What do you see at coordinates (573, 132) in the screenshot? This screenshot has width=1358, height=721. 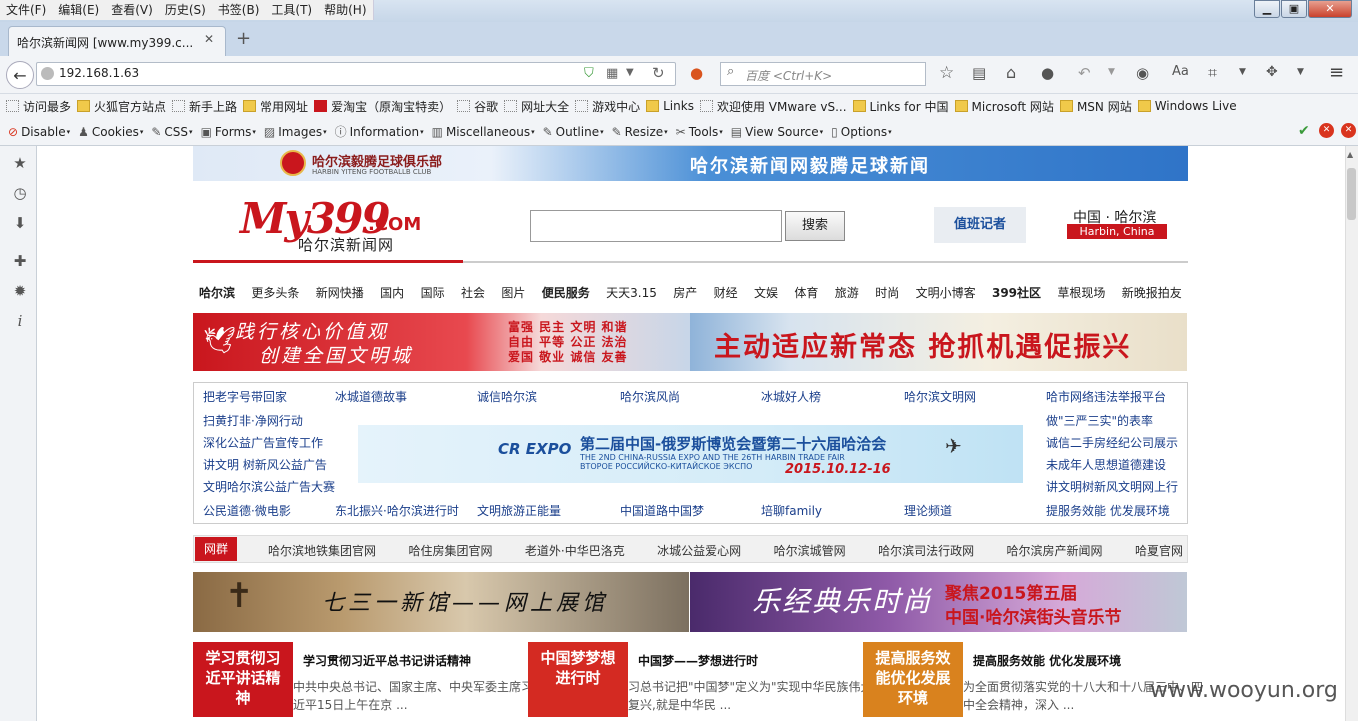 I see `devbar-item: ✎ Outline ▾` at bounding box center [573, 132].